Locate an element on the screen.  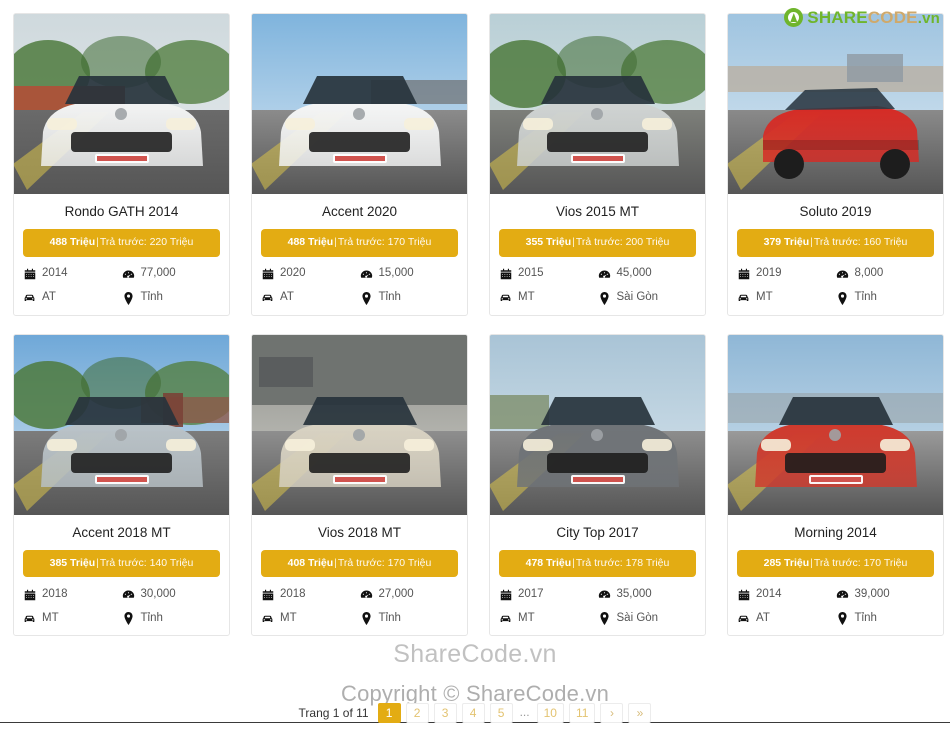
spec-mileage: 45,000 is located at coordinates (647, 274).